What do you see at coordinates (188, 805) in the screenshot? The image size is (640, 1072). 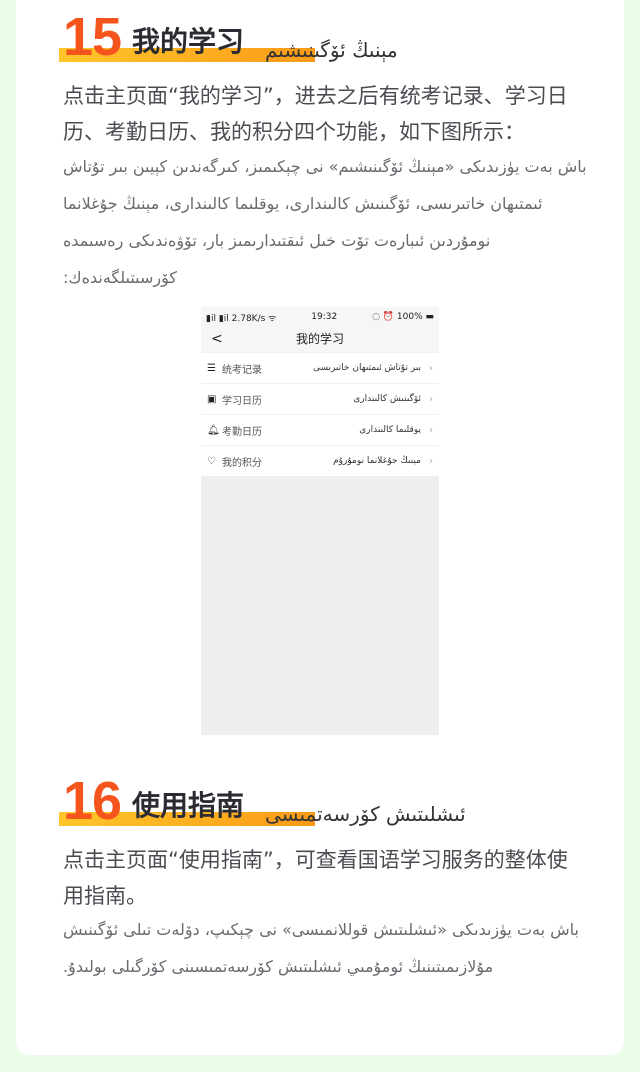 I see `section-title-zh: 使用指南` at bounding box center [188, 805].